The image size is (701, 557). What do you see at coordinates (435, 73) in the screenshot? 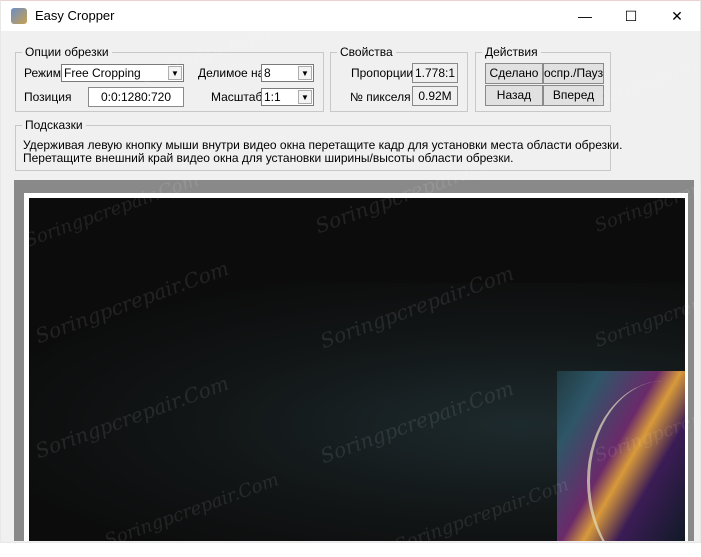
I see `ratio-value: 1.778:1` at bounding box center [435, 73].